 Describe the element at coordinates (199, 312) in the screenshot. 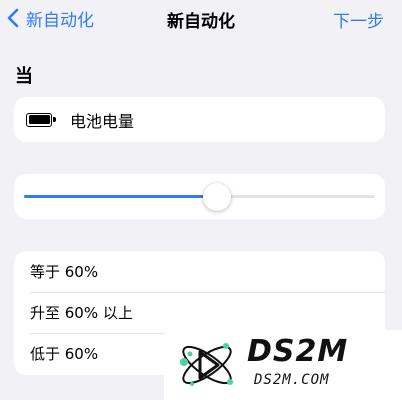

I see `option-rises-above: 升至 60% 以上` at that location.